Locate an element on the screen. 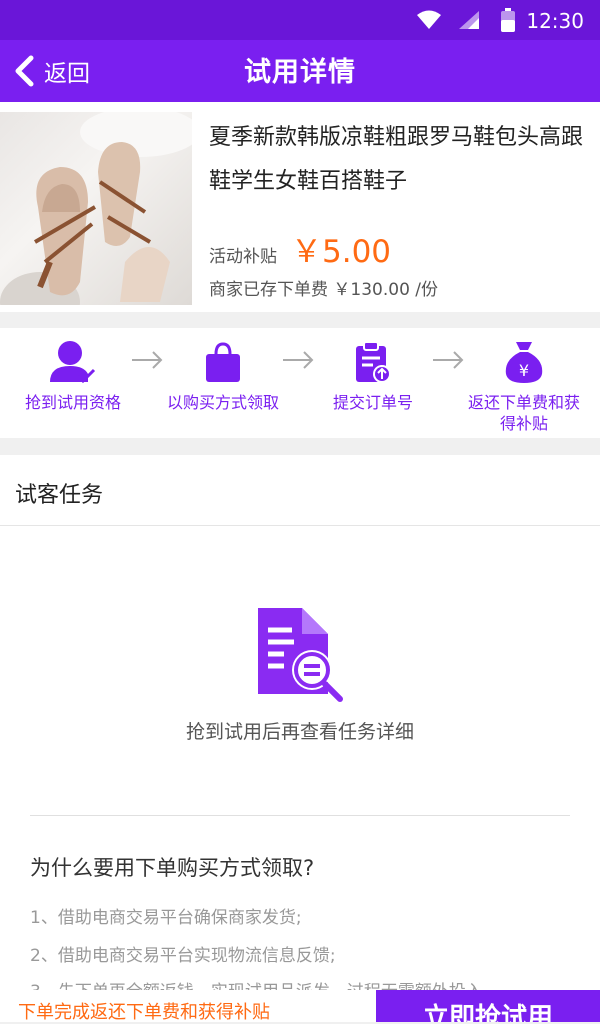  step-purchase: 以购买方式领取 is located at coordinates (223, 376).